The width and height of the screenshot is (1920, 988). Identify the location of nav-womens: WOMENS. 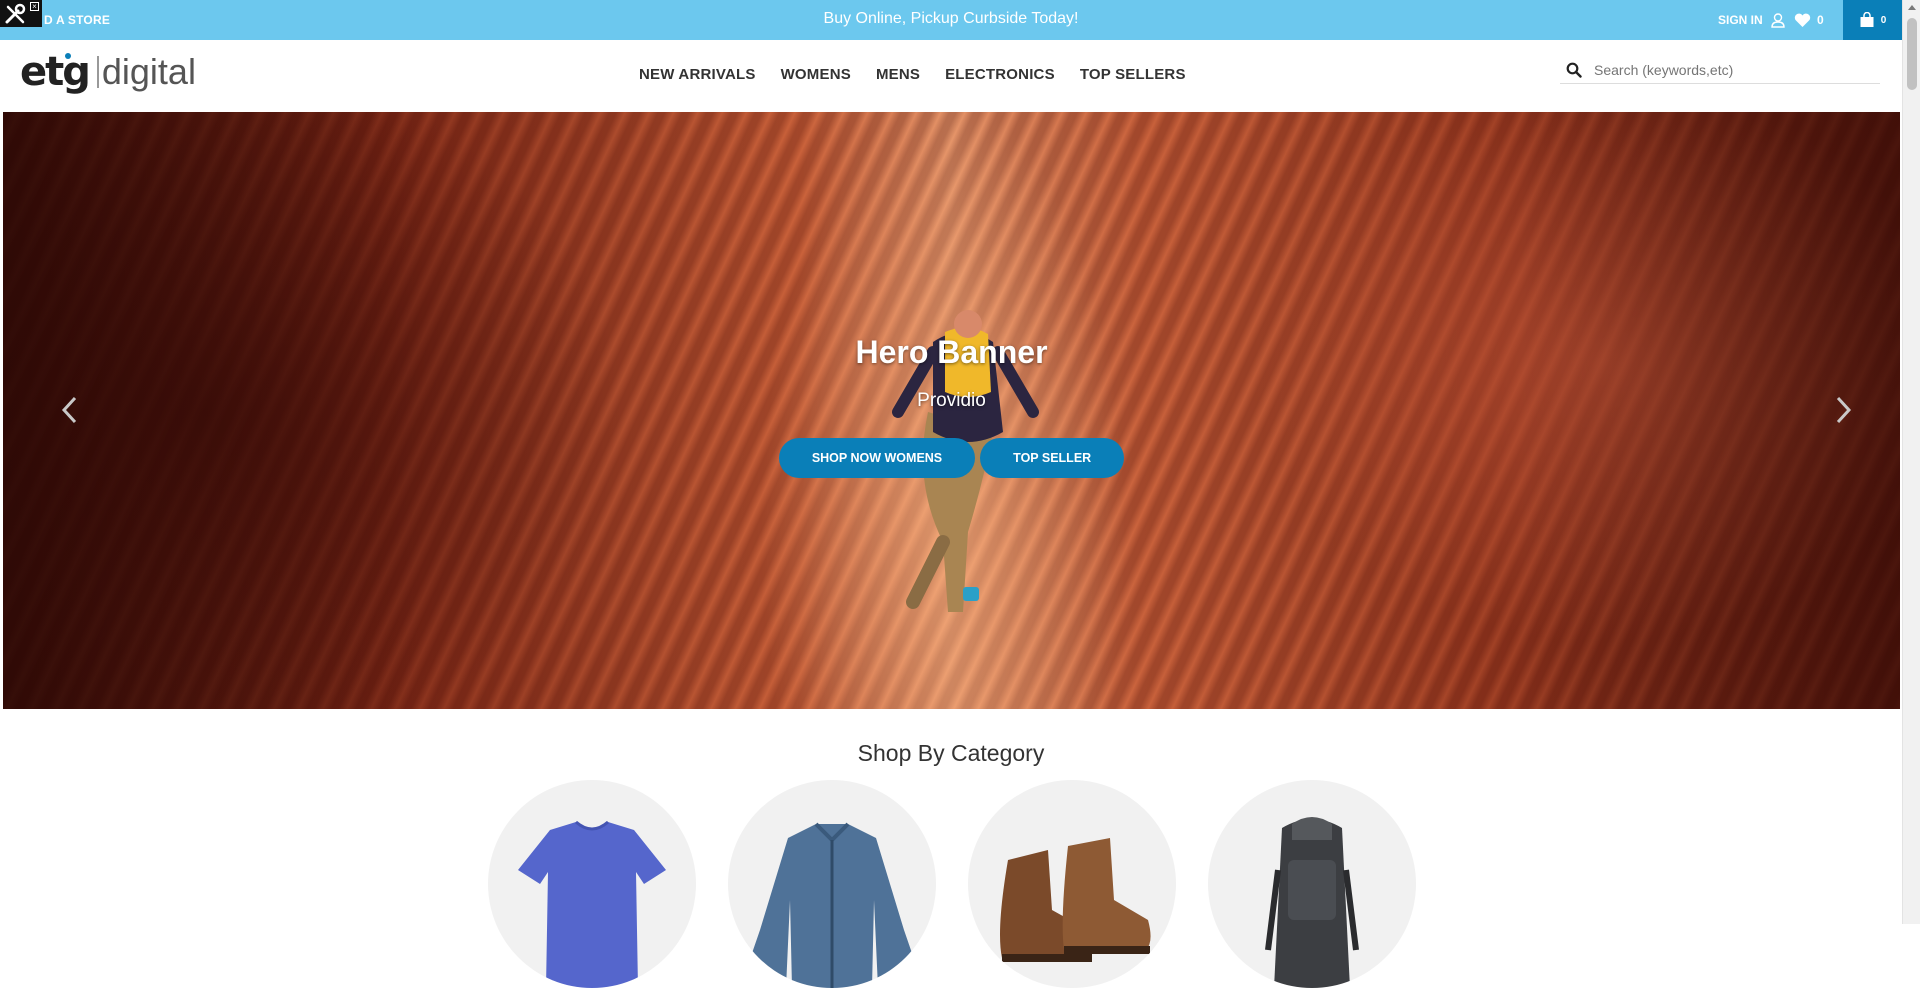
(816, 74).